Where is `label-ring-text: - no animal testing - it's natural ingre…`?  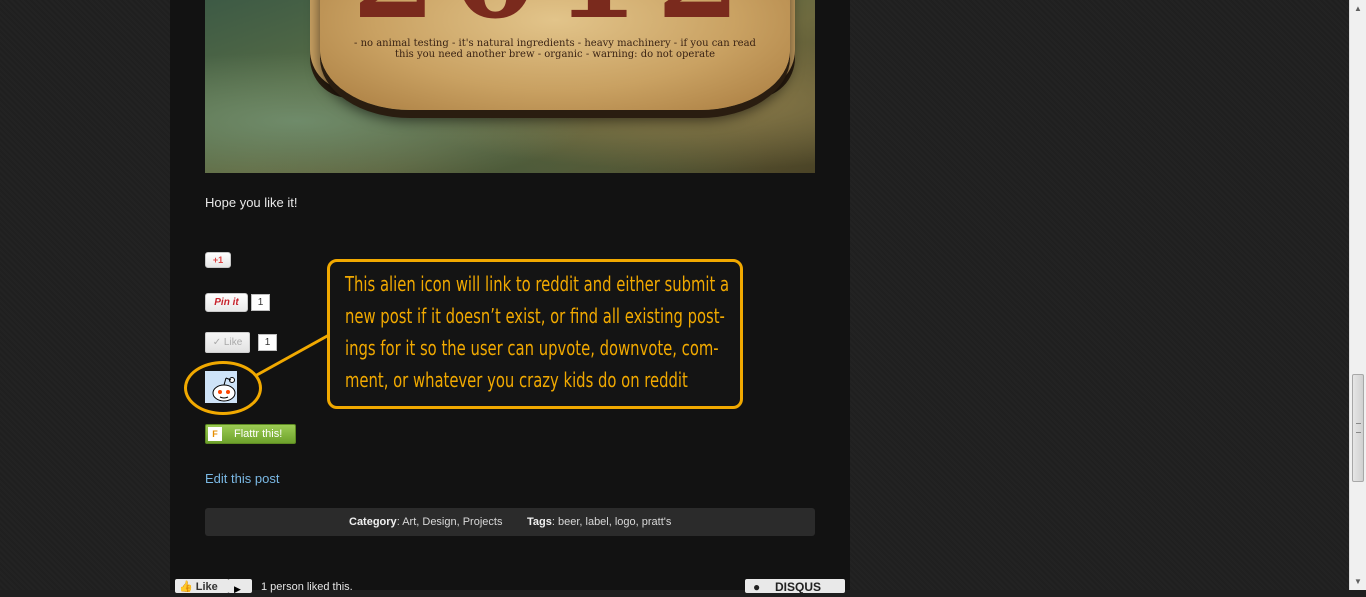 label-ring-text: - no animal testing - it's natural ingre… is located at coordinates (555, 49).